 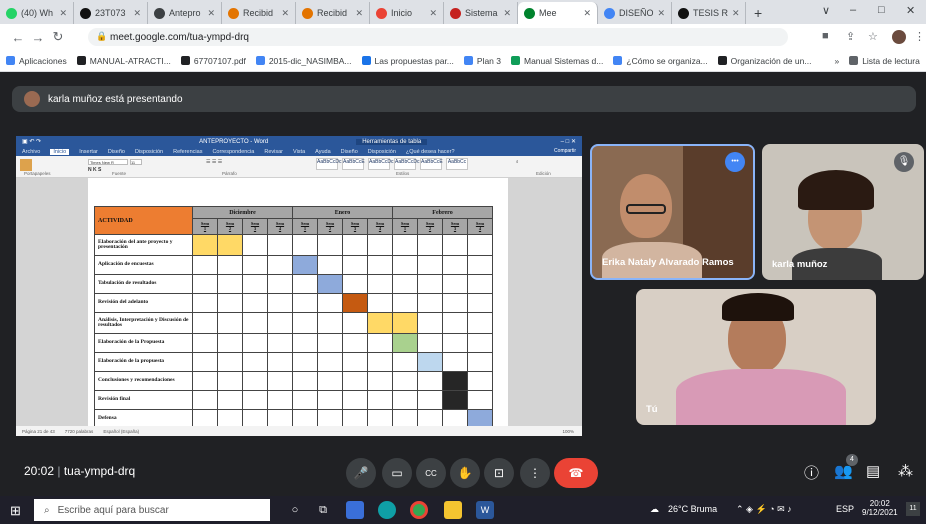 I want to click on participant-tile-self: Tú, so click(x=756, y=357).